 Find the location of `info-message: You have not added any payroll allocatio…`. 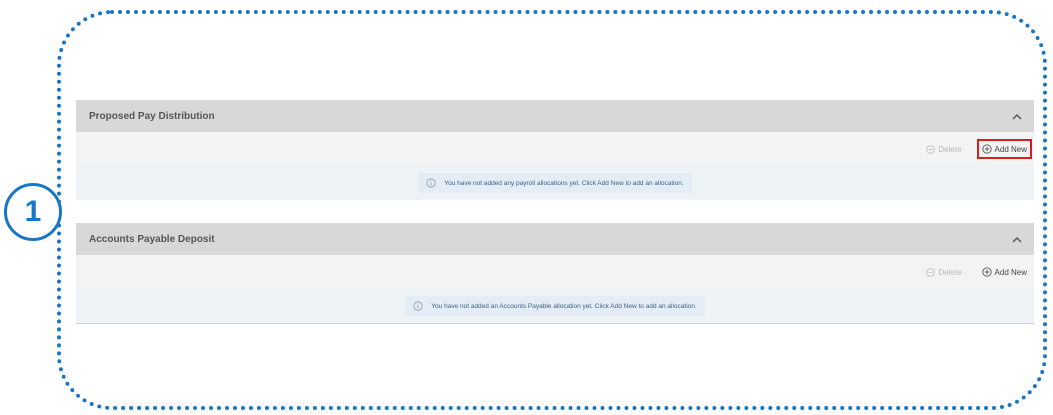

info-message: You have not added any payroll allocatio… is located at coordinates (555, 183).